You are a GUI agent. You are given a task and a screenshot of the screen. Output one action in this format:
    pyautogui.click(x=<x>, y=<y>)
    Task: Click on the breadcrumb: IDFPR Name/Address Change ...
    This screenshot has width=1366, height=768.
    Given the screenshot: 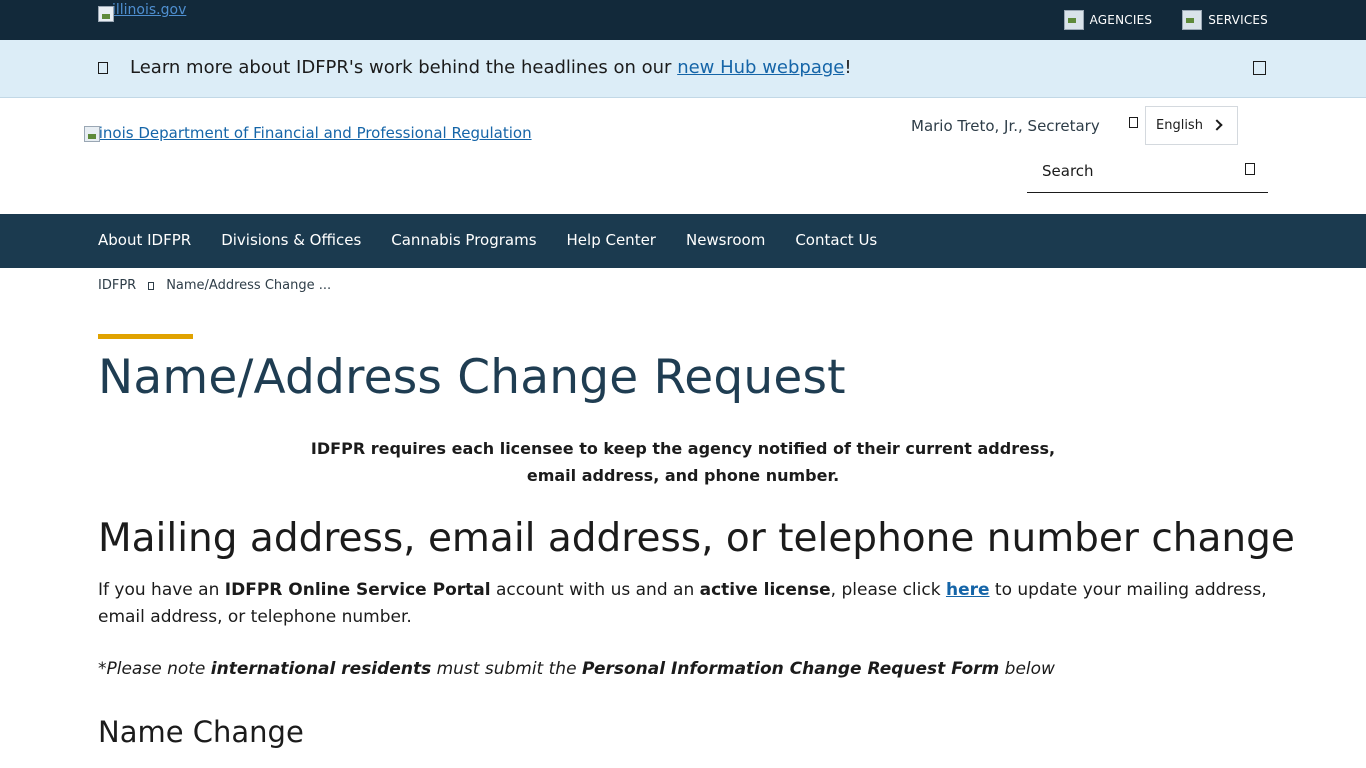 What is the action you would take?
    pyautogui.click(x=214, y=285)
    